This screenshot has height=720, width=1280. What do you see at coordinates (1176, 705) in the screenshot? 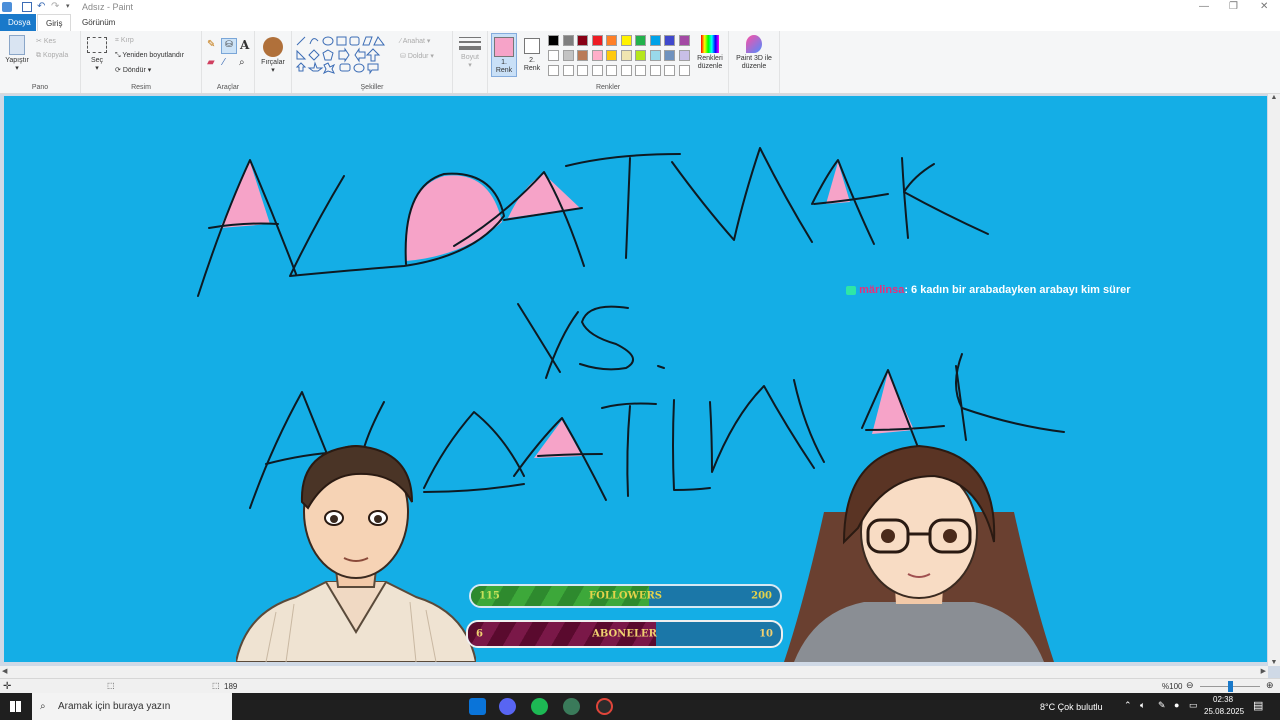
I see `microphone-icon: ●` at bounding box center [1176, 705].